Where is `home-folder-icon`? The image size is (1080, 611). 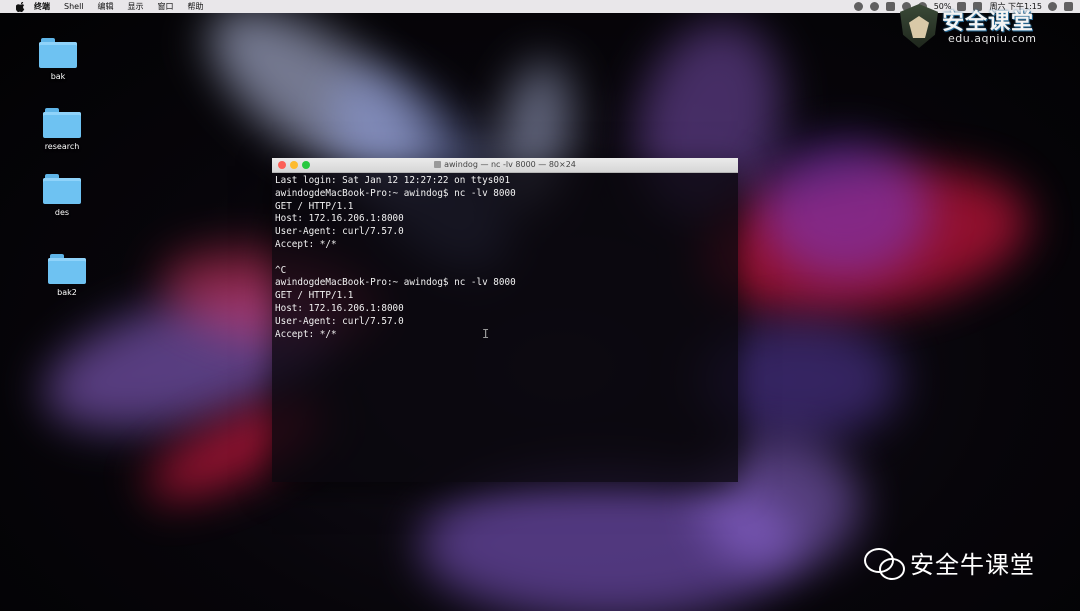 home-folder-icon is located at coordinates (438, 164).